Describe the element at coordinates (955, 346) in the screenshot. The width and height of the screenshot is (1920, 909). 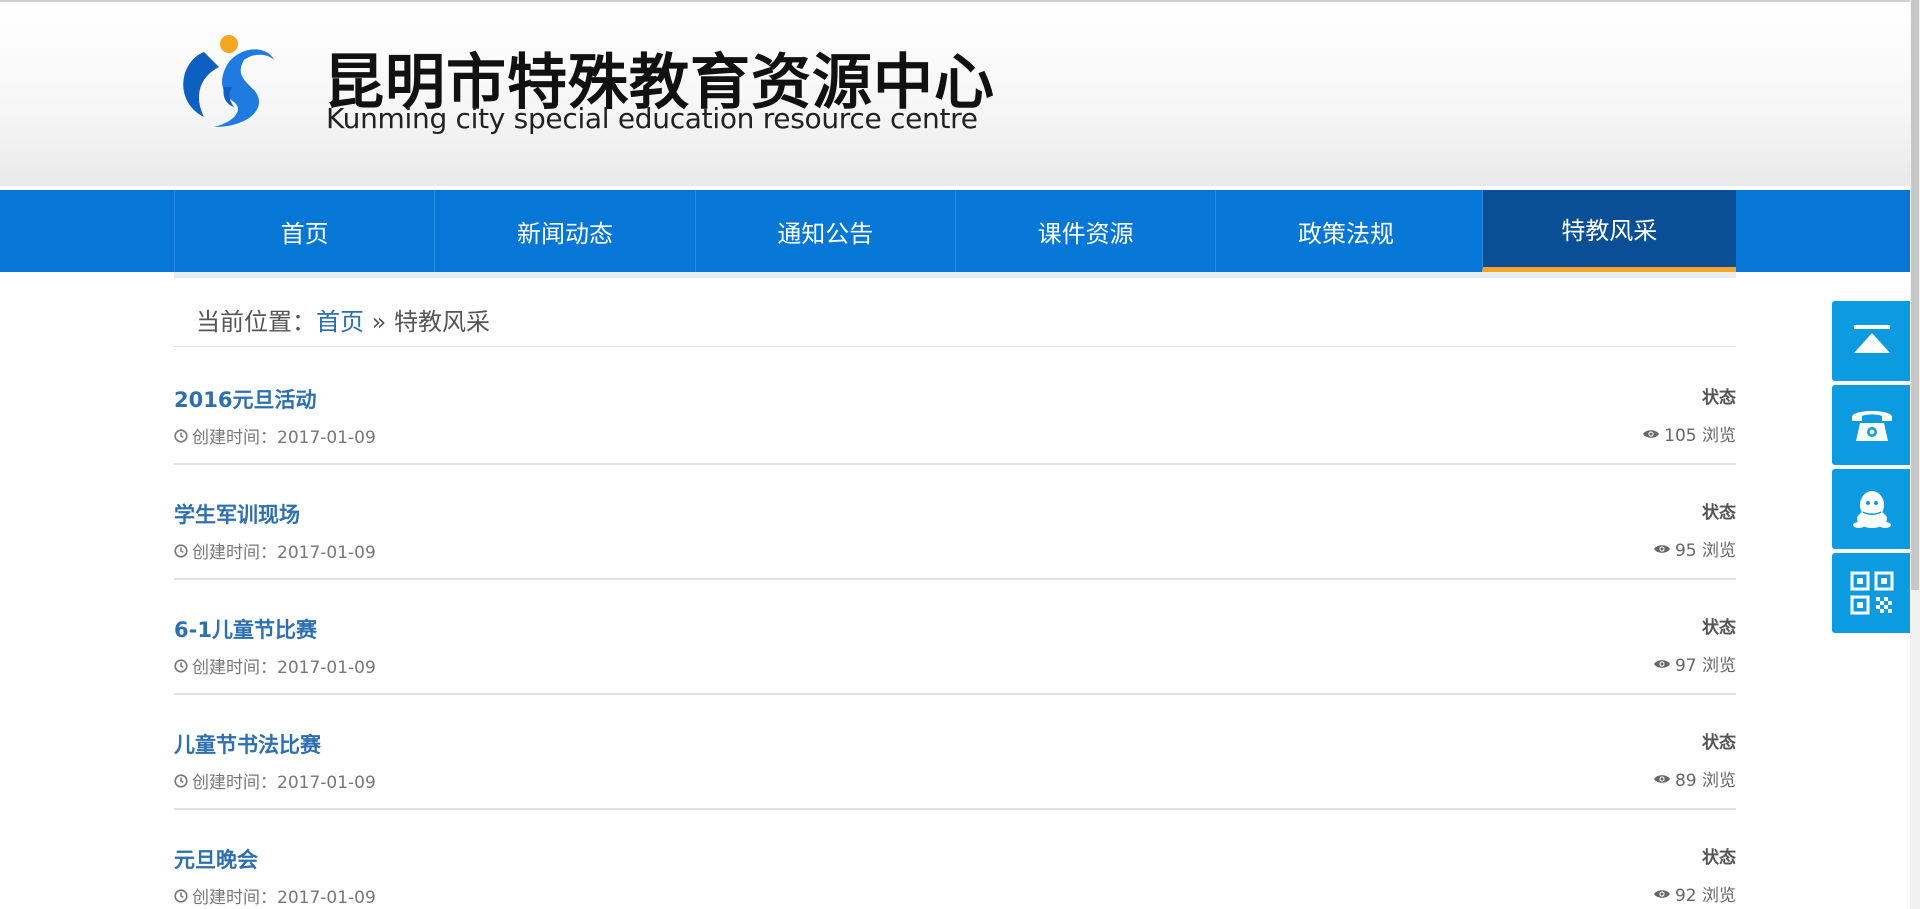
I see `breadcrumb-divider` at that location.